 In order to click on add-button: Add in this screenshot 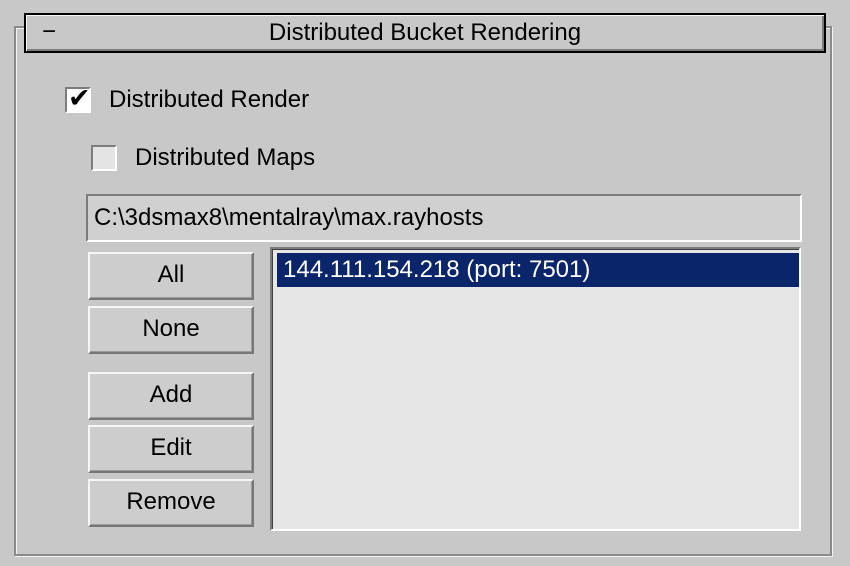, I will do `click(171, 396)`.